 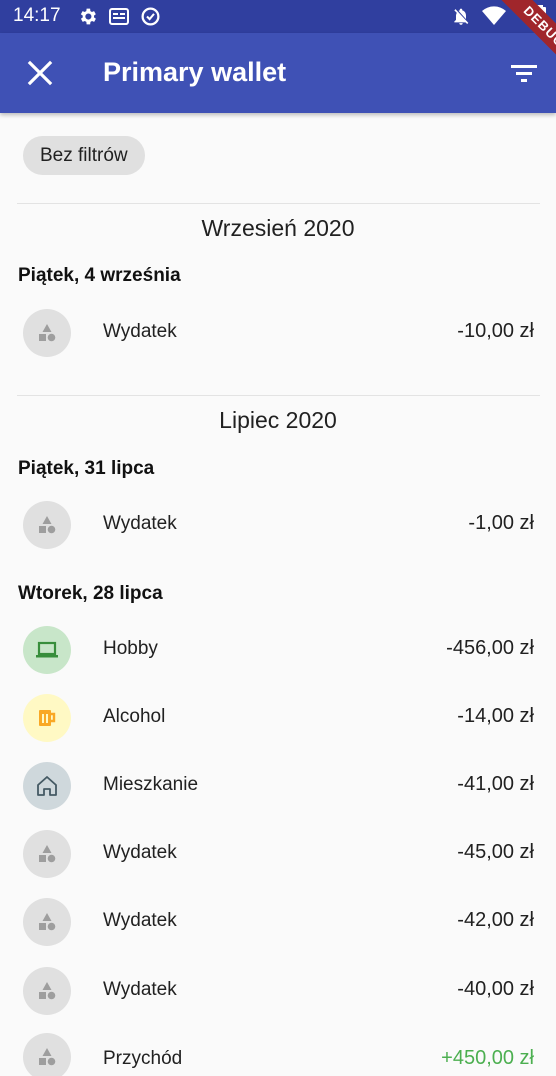 I want to click on transaction-row: Mieszkanie -41,00 zł, so click(x=278, y=786).